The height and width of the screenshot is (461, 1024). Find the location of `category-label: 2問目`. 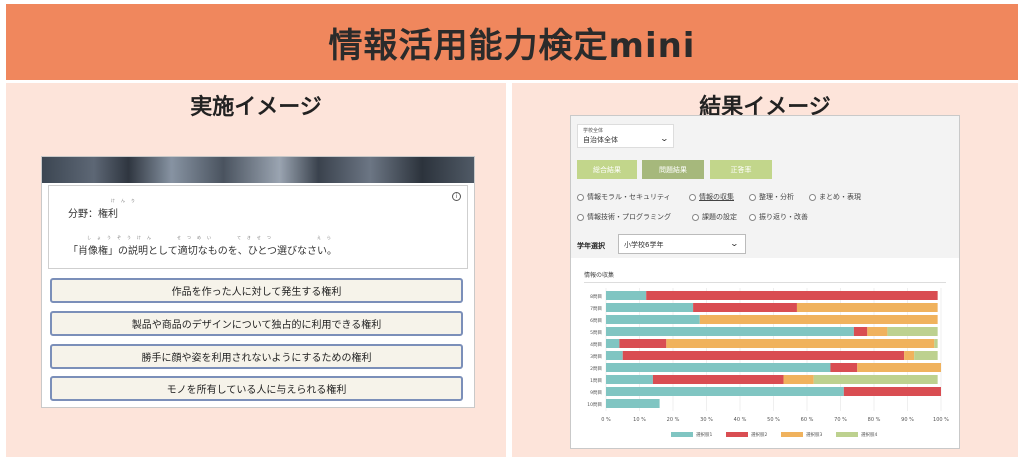

category-label: 2問目 is located at coordinates (596, 369).